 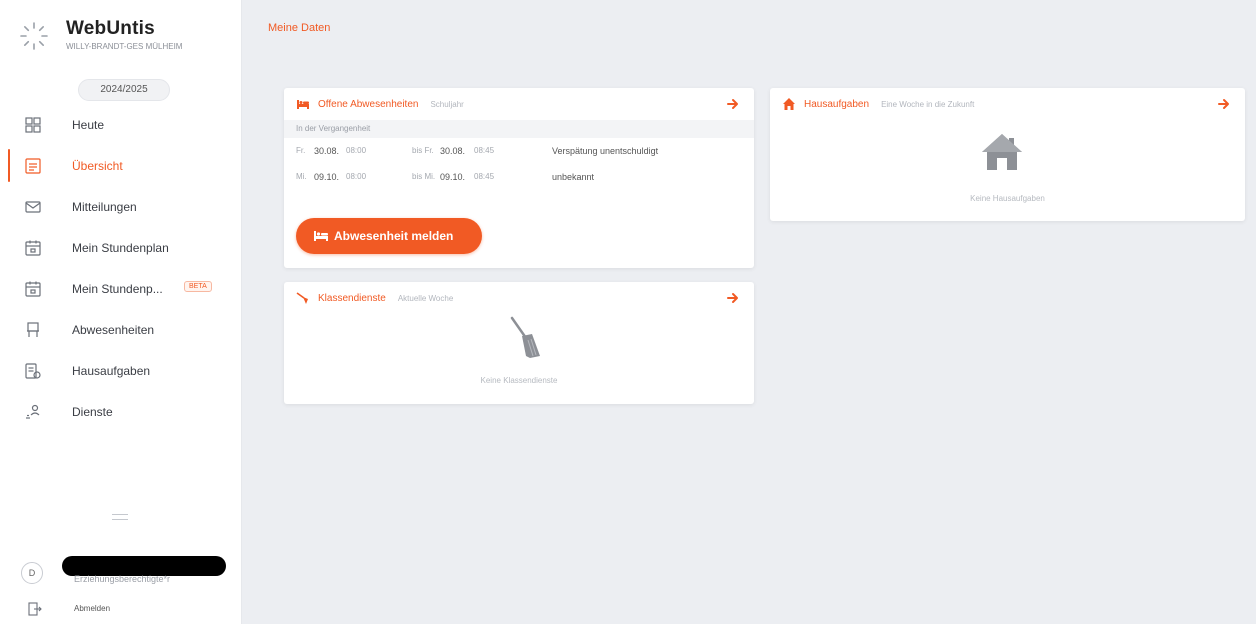 What do you see at coordinates (368, 104) in the screenshot?
I see `card-title: Offene Abwesenheiten` at bounding box center [368, 104].